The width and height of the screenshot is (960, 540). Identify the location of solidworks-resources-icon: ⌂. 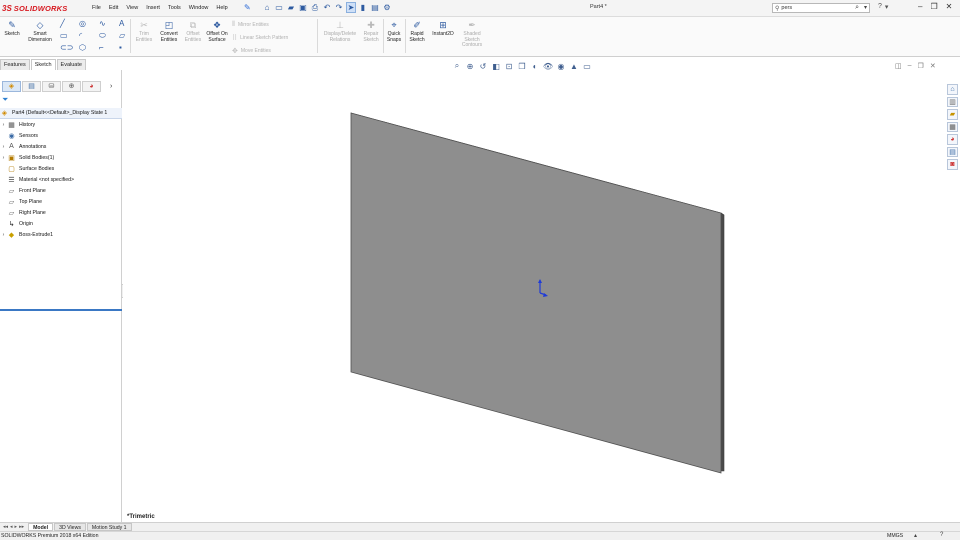
(952, 89).